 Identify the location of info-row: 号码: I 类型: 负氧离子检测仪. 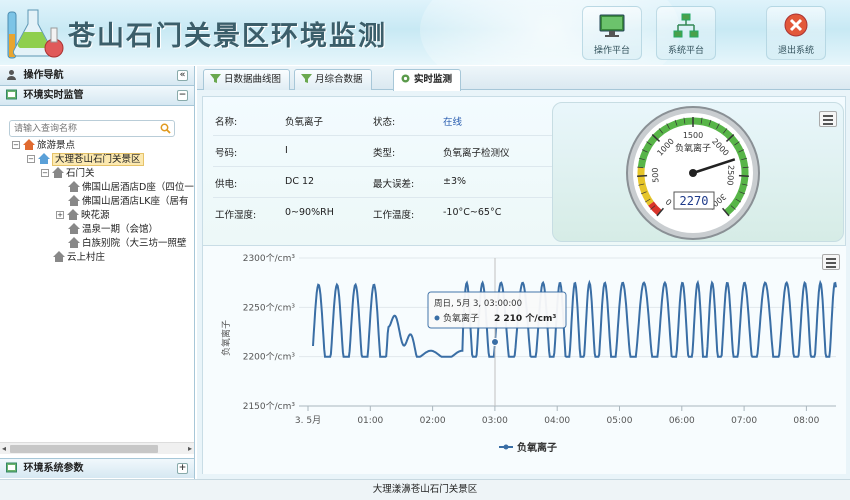
(383, 151).